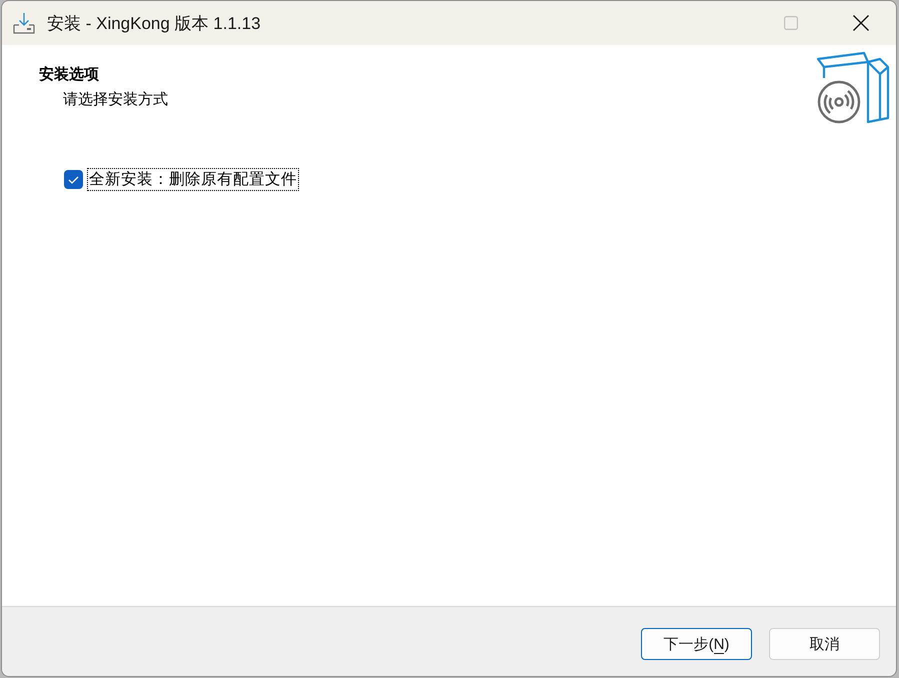 Image resolution: width=899 pixels, height=678 pixels. I want to click on close-icon, so click(861, 23).